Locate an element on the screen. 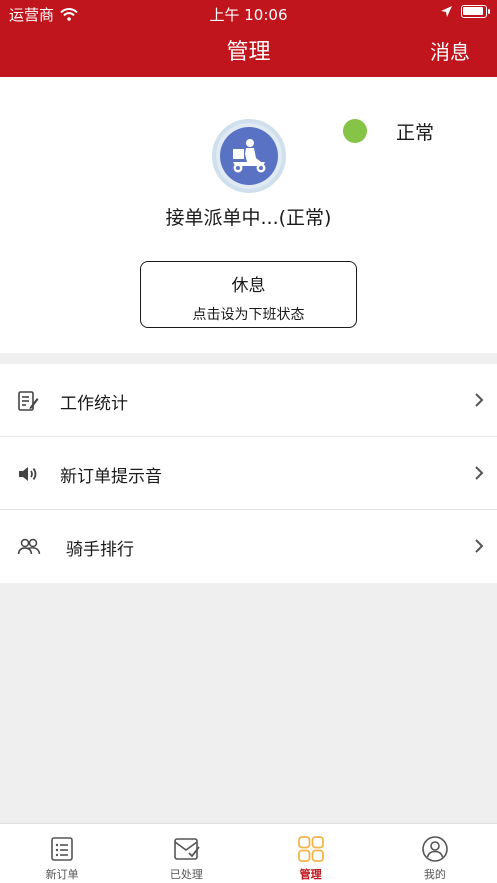 This screenshot has width=497, height=883. menu-item-order-sound: 新订单提示音 is located at coordinates (248, 473).